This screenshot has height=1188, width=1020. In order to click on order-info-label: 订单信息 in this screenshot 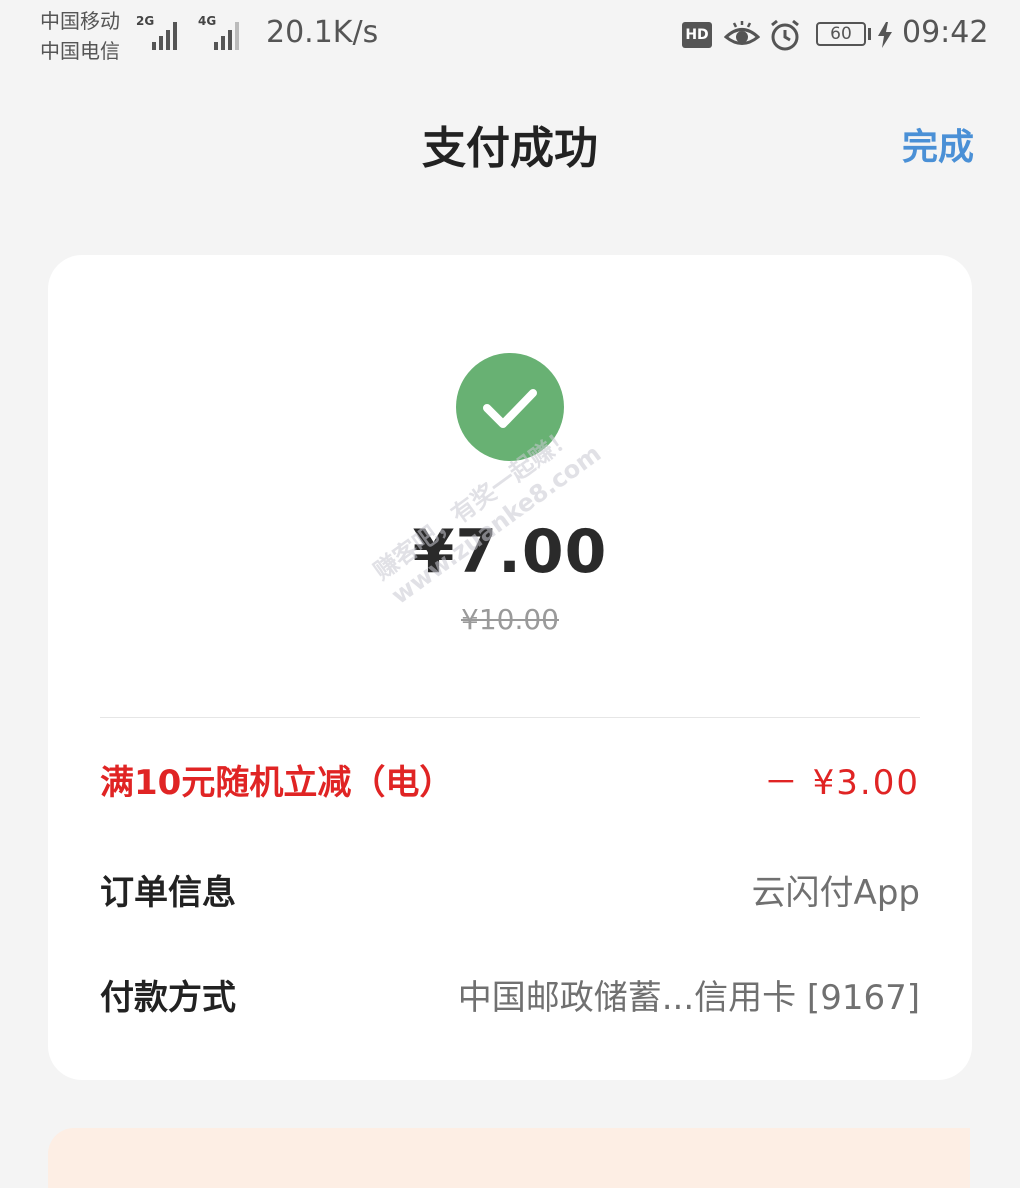, I will do `click(168, 893)`.